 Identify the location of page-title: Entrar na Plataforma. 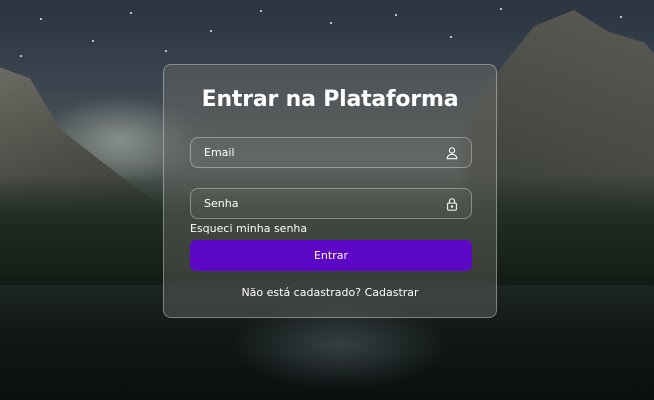
(330, 99).